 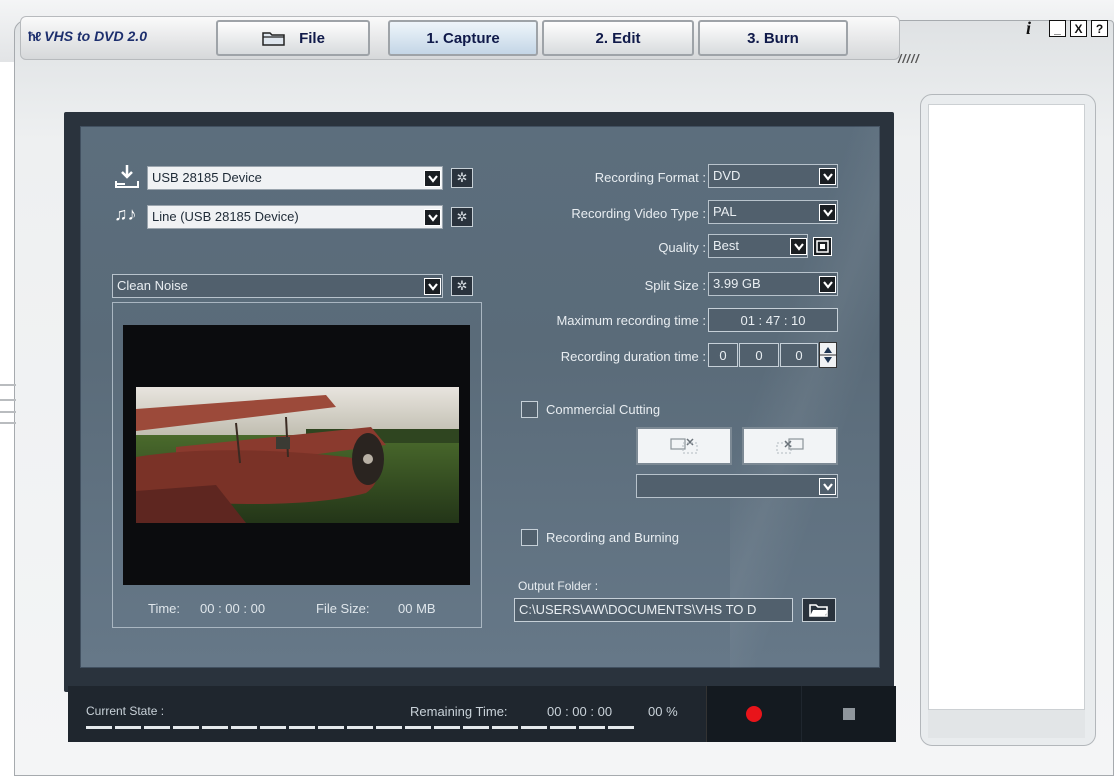 I want to click on cut-list-dropdown-icon, so click(x=827, y=486).